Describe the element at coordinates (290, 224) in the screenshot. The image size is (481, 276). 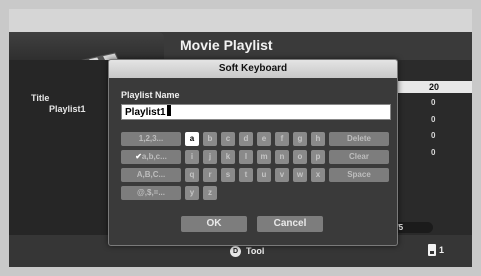
I see `cancel-button: Cancel` at that location.